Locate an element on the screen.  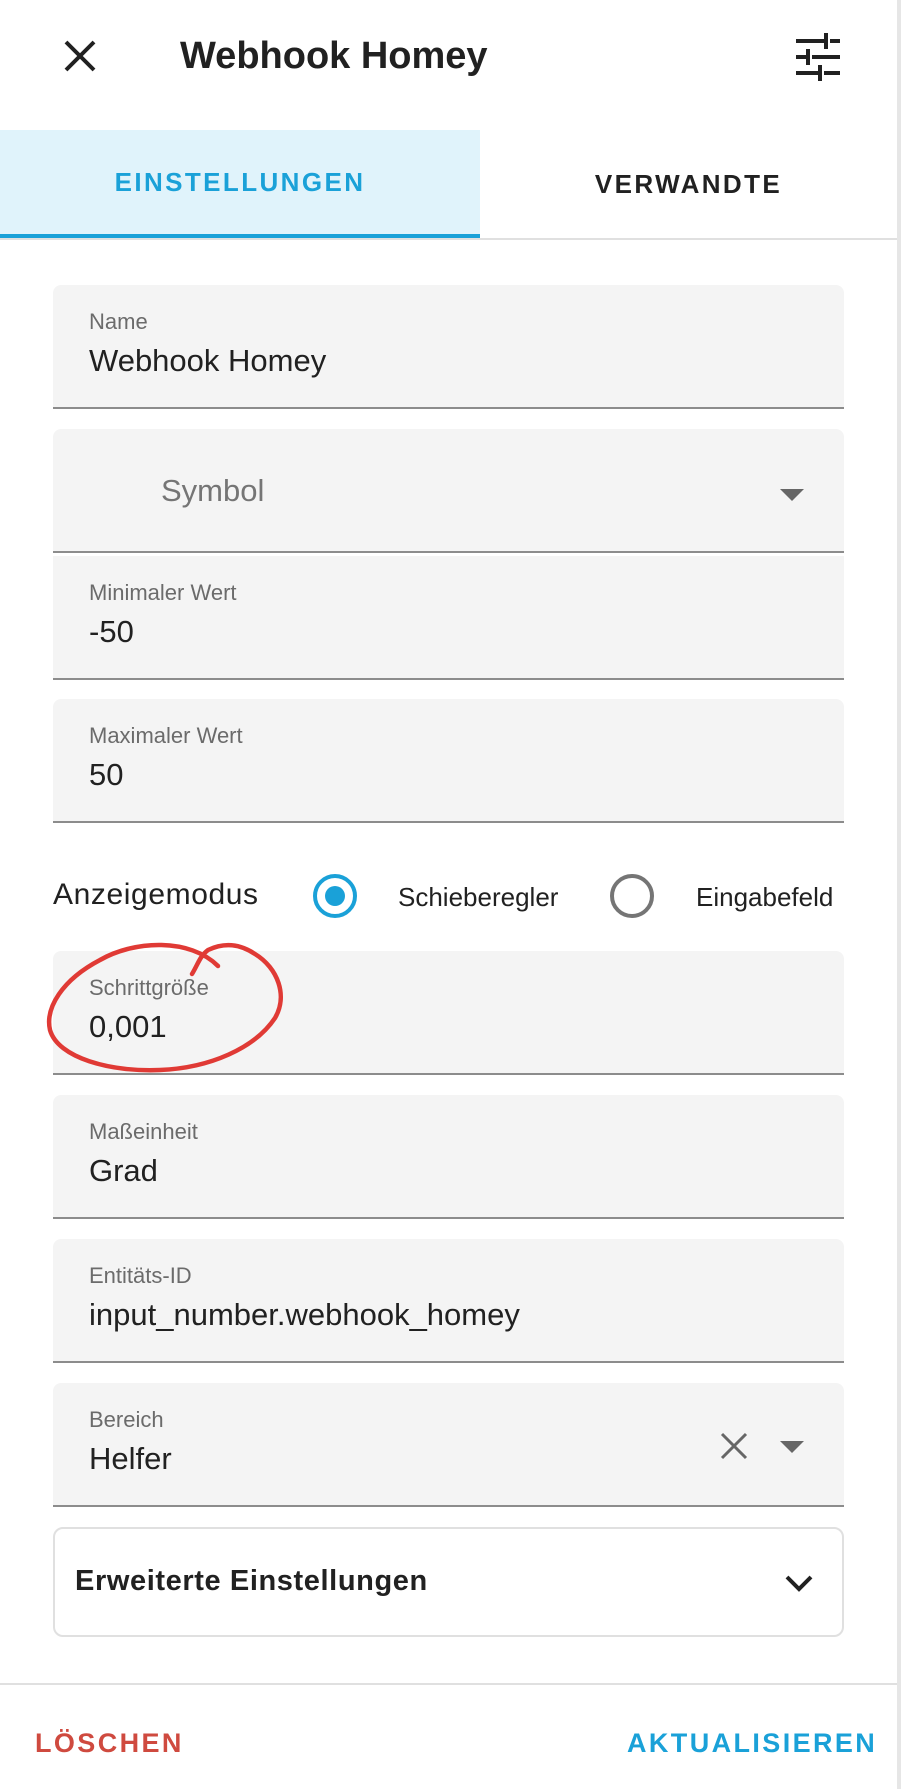
tab-related: VERWANDTE is located at coordinates (688, 184).